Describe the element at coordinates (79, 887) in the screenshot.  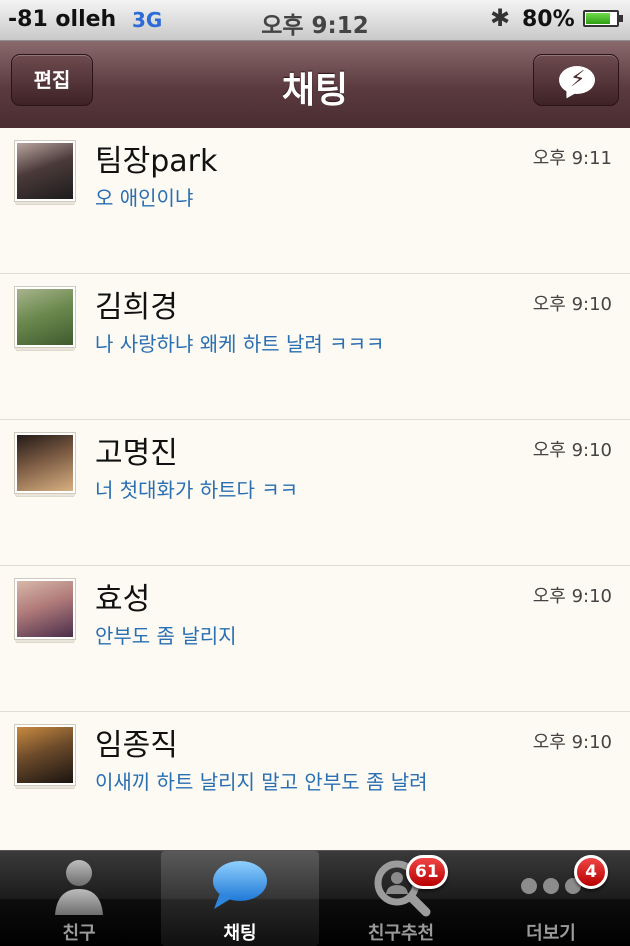
I see `person-icon` at that location.